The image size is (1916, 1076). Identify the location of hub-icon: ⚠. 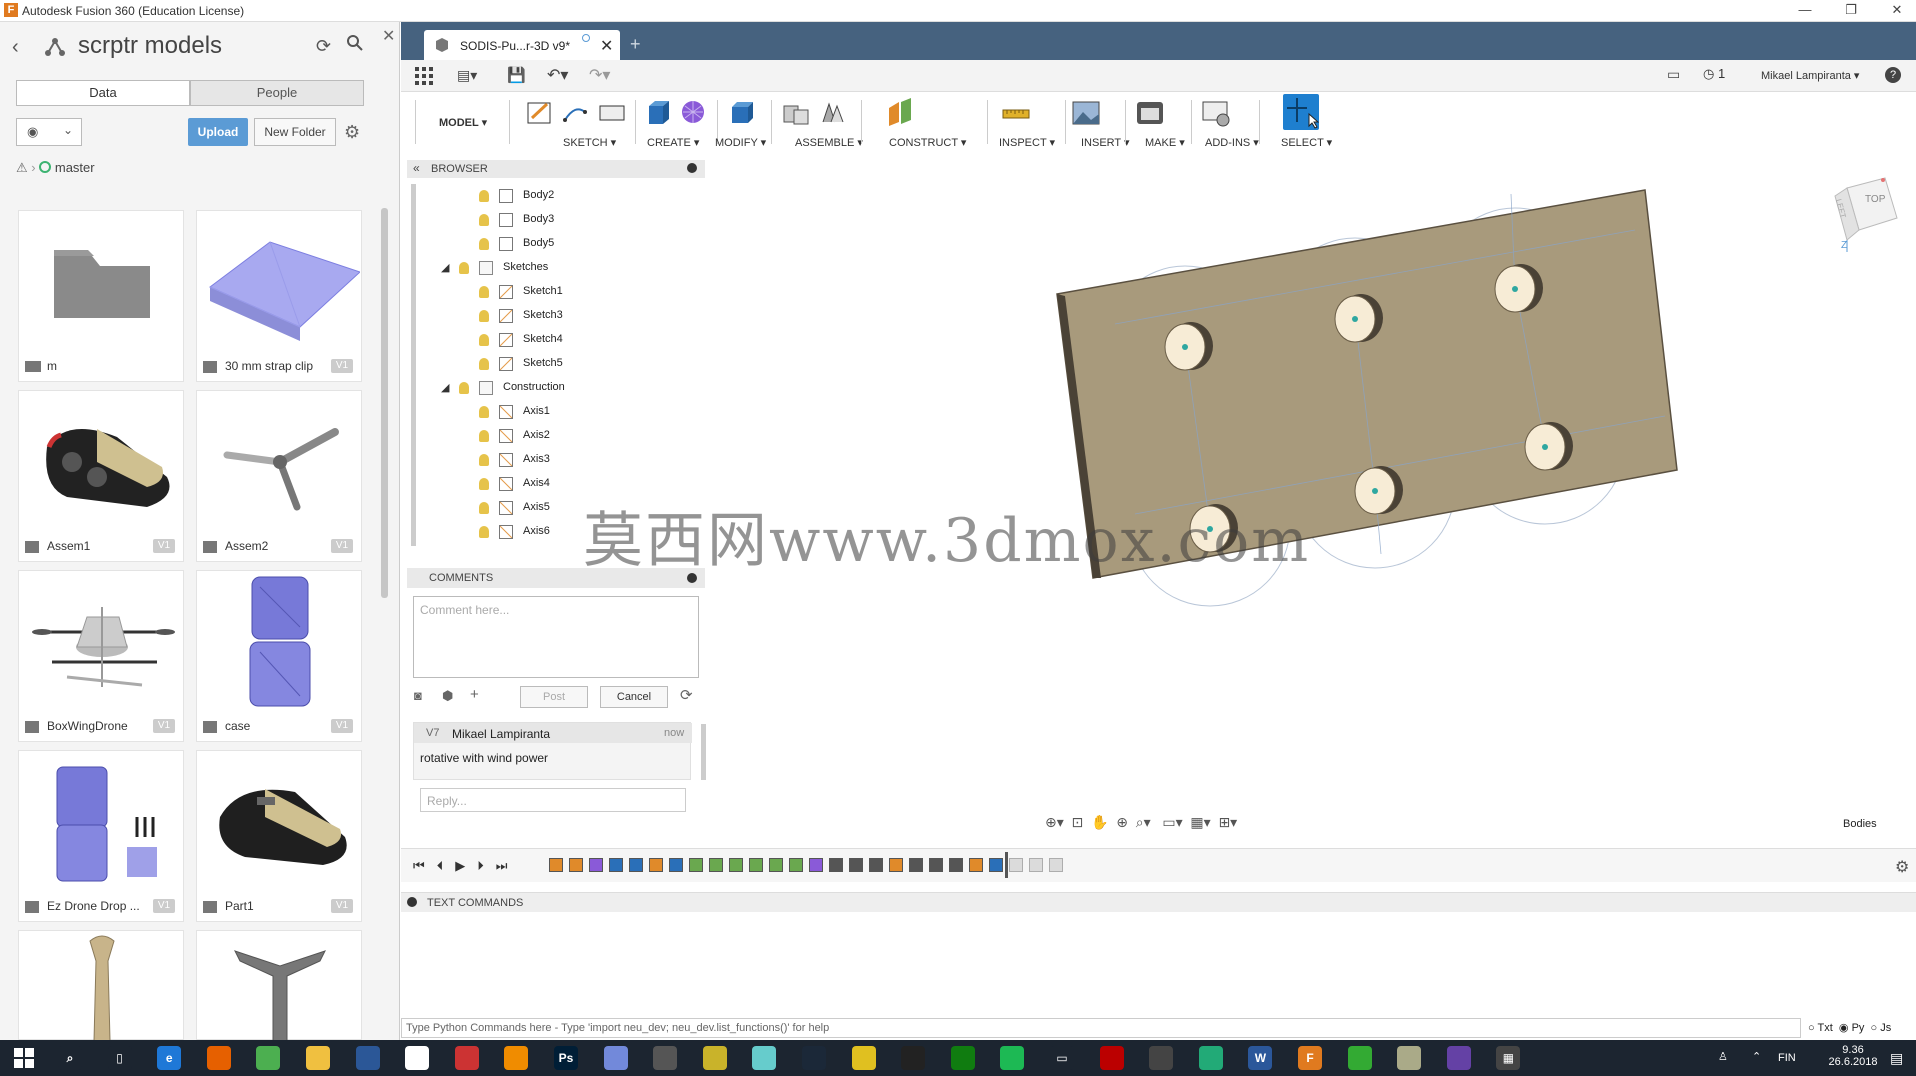
(22, 167).